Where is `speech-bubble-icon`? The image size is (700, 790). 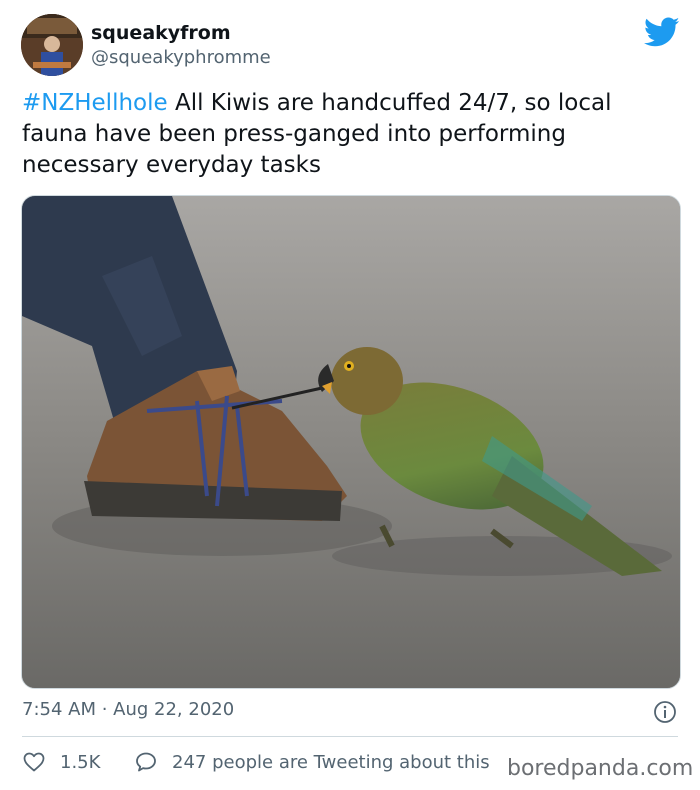 speech-bubble-icon is located at coordinates (146, 762).